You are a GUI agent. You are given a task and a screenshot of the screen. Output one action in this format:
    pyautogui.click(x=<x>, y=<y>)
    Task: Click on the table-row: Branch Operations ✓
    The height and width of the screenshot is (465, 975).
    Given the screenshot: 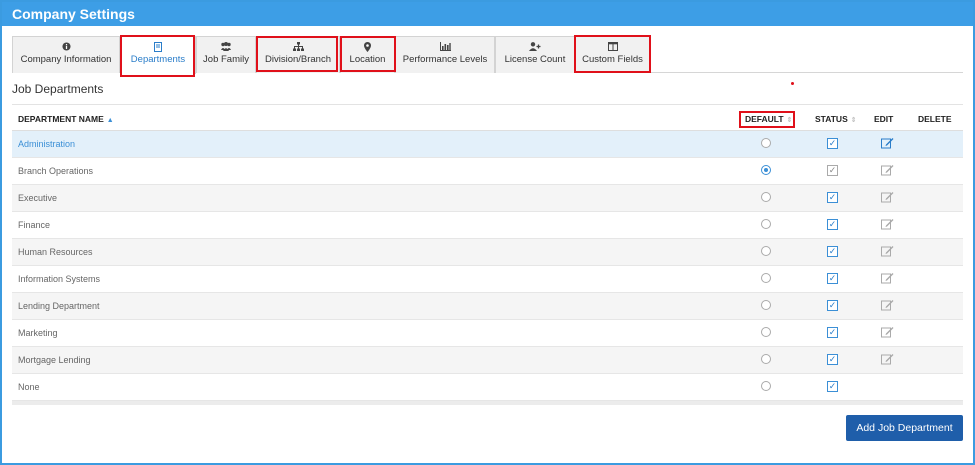 What is the action you would take?
    pyautogui.click(x=487, y=171)
    